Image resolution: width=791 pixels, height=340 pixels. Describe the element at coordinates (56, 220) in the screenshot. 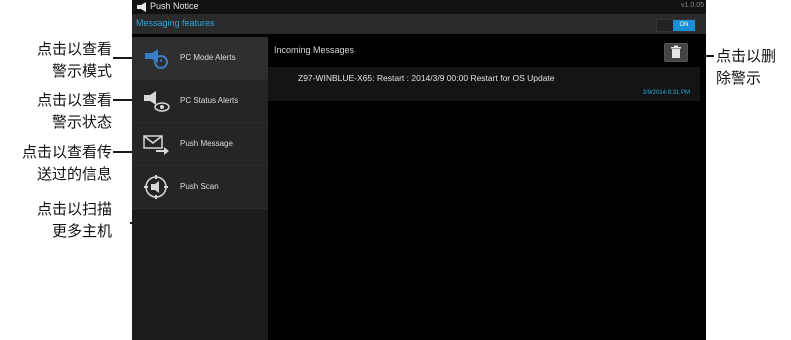

I see `callout-push-scan: 点击以扫描 更多主机` at that location.